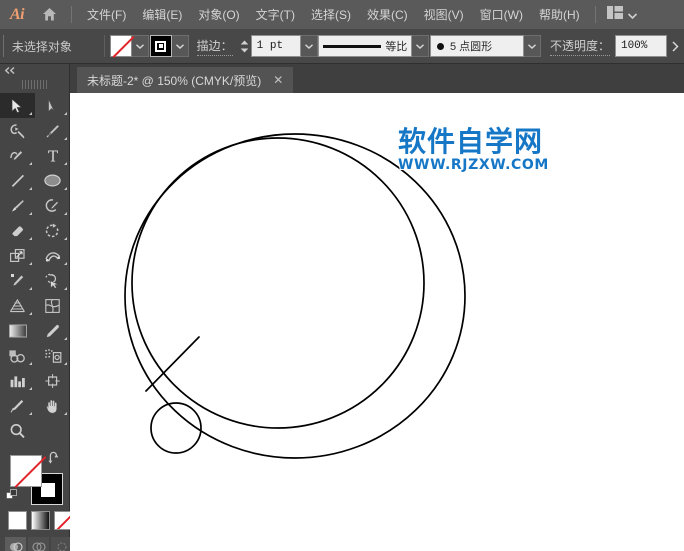 Image resolution: width=684 pixels, height=551 pixels. I want to click on pen-tool, so click(52, 130).